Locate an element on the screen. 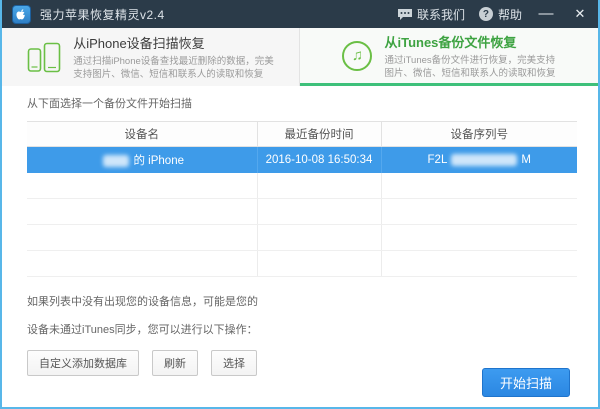 This screenshot has width=600, height=409. notice-line-1: 如果列表中没有出现您的设备信息，可能是您的 is located at coordinates (142, 302).